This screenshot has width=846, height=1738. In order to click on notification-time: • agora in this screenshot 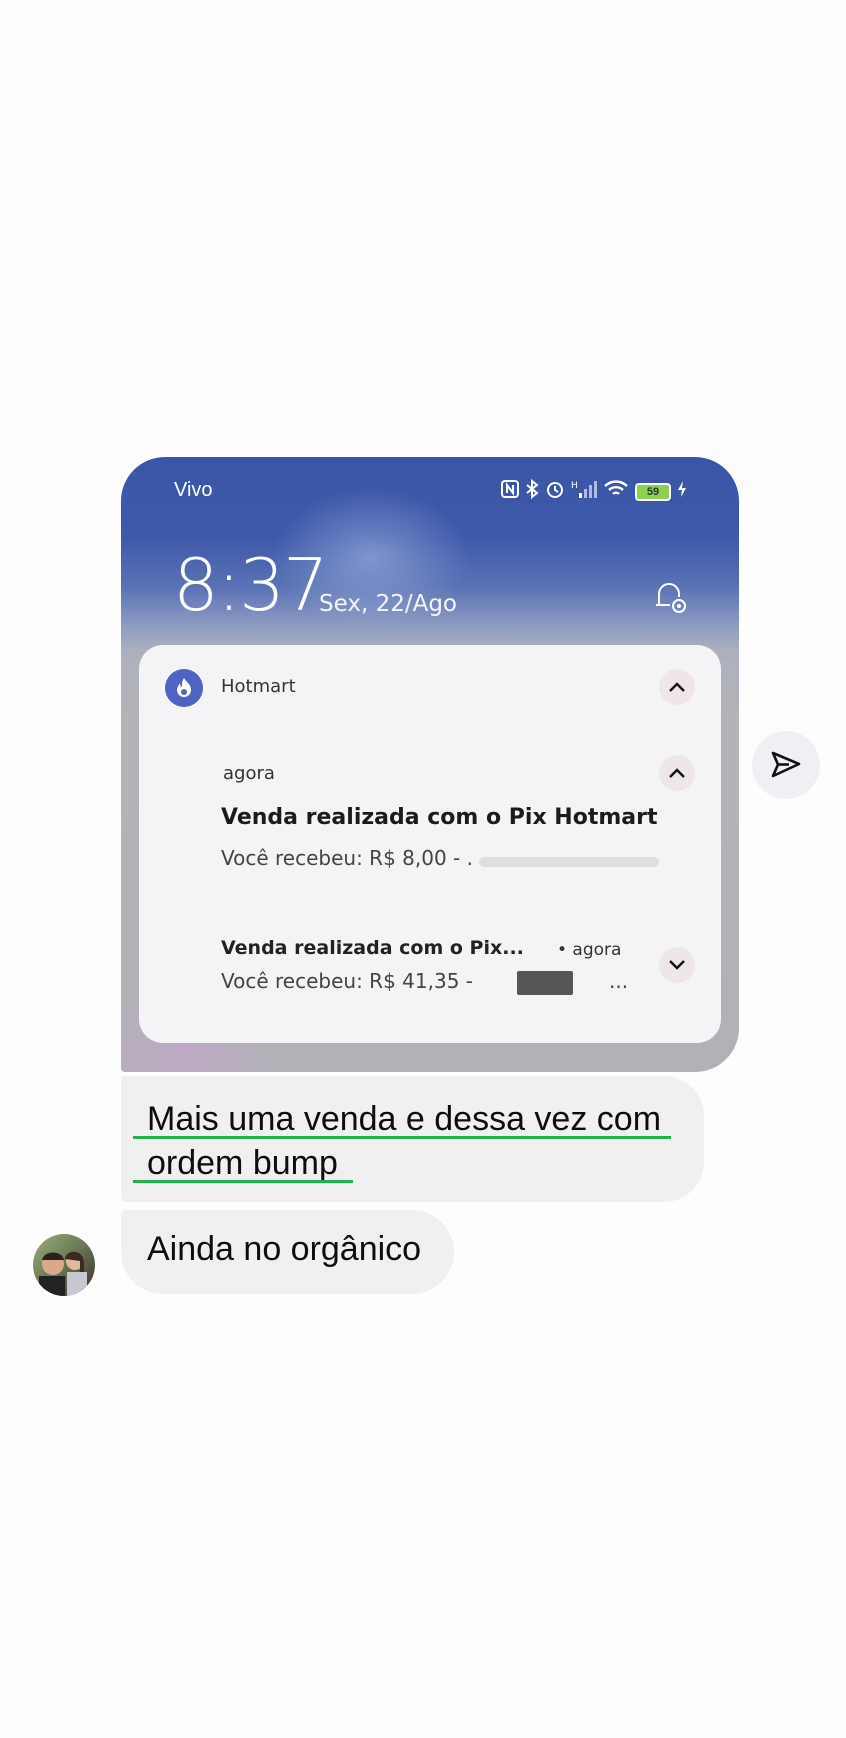, I will do `click(589, 950)`.